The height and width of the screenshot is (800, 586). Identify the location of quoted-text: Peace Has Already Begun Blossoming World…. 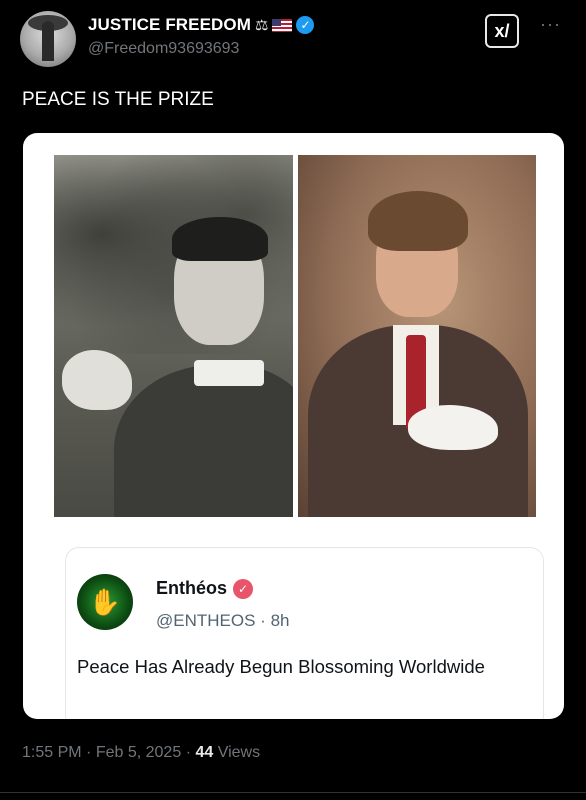
(281, 666).